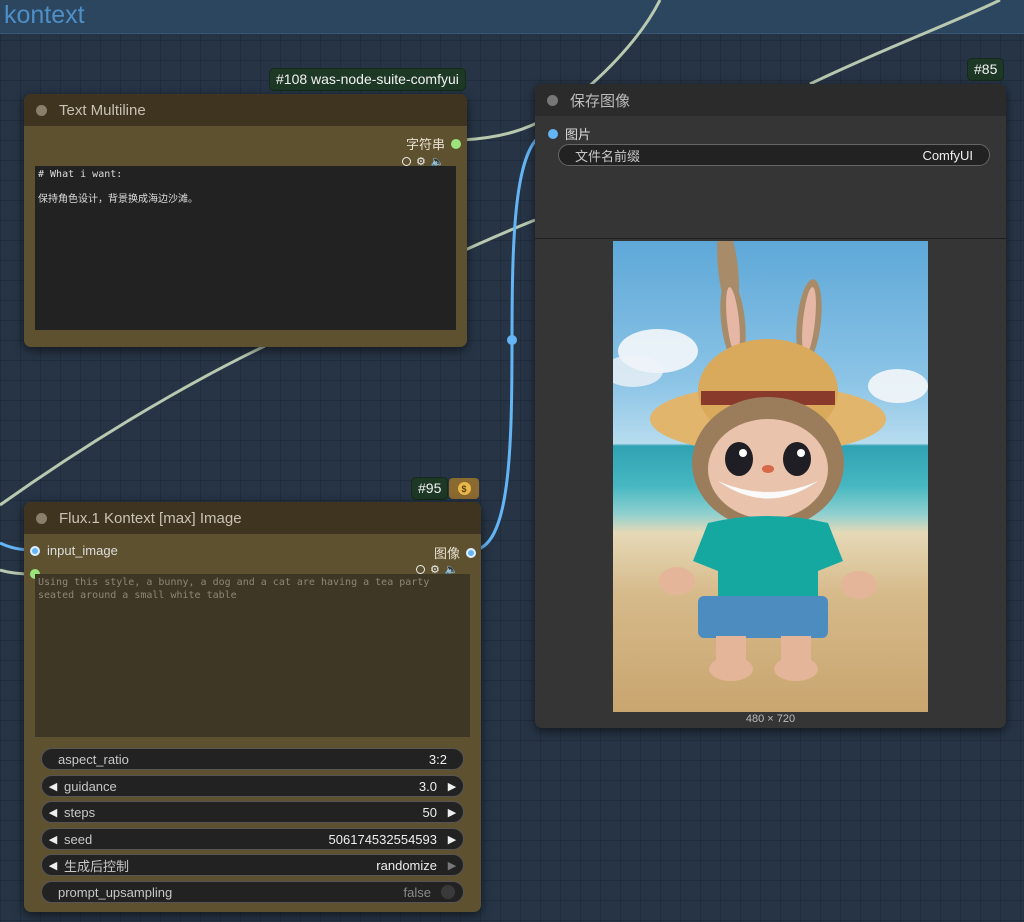 Image resolution: width=1024 pixels, height=922 pixels. What do you see at coordinates (82, 550) in the screenshot?
I see `input-label: input_image` at bounding box center [82, 550].